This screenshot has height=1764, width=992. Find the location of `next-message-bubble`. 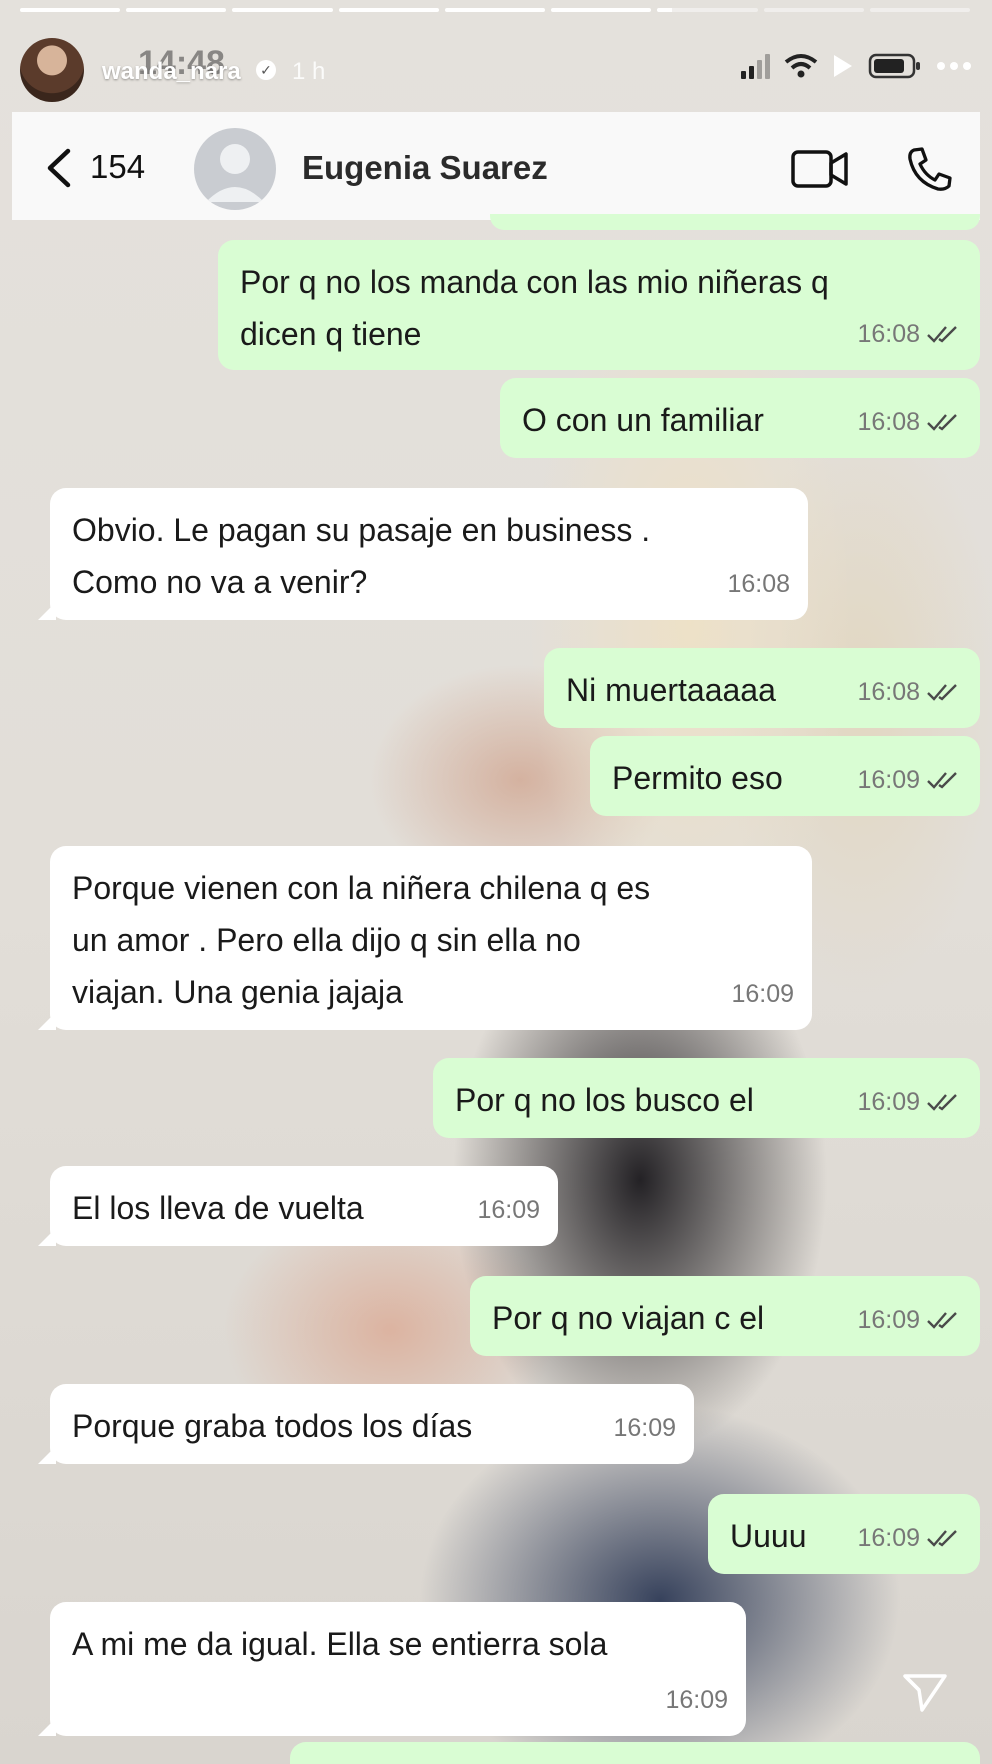

next-message-bubble is located at coordinates (635, 1753).